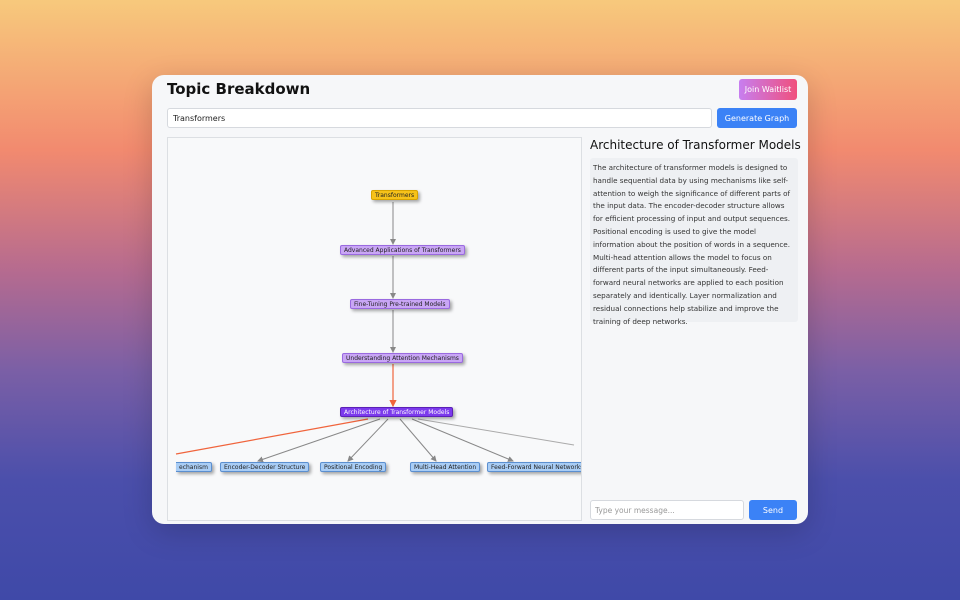 The height and width of the screenshot is (600, 960). I want to click on detail-title: Architecture of Transformer Models, so click(695, 145).